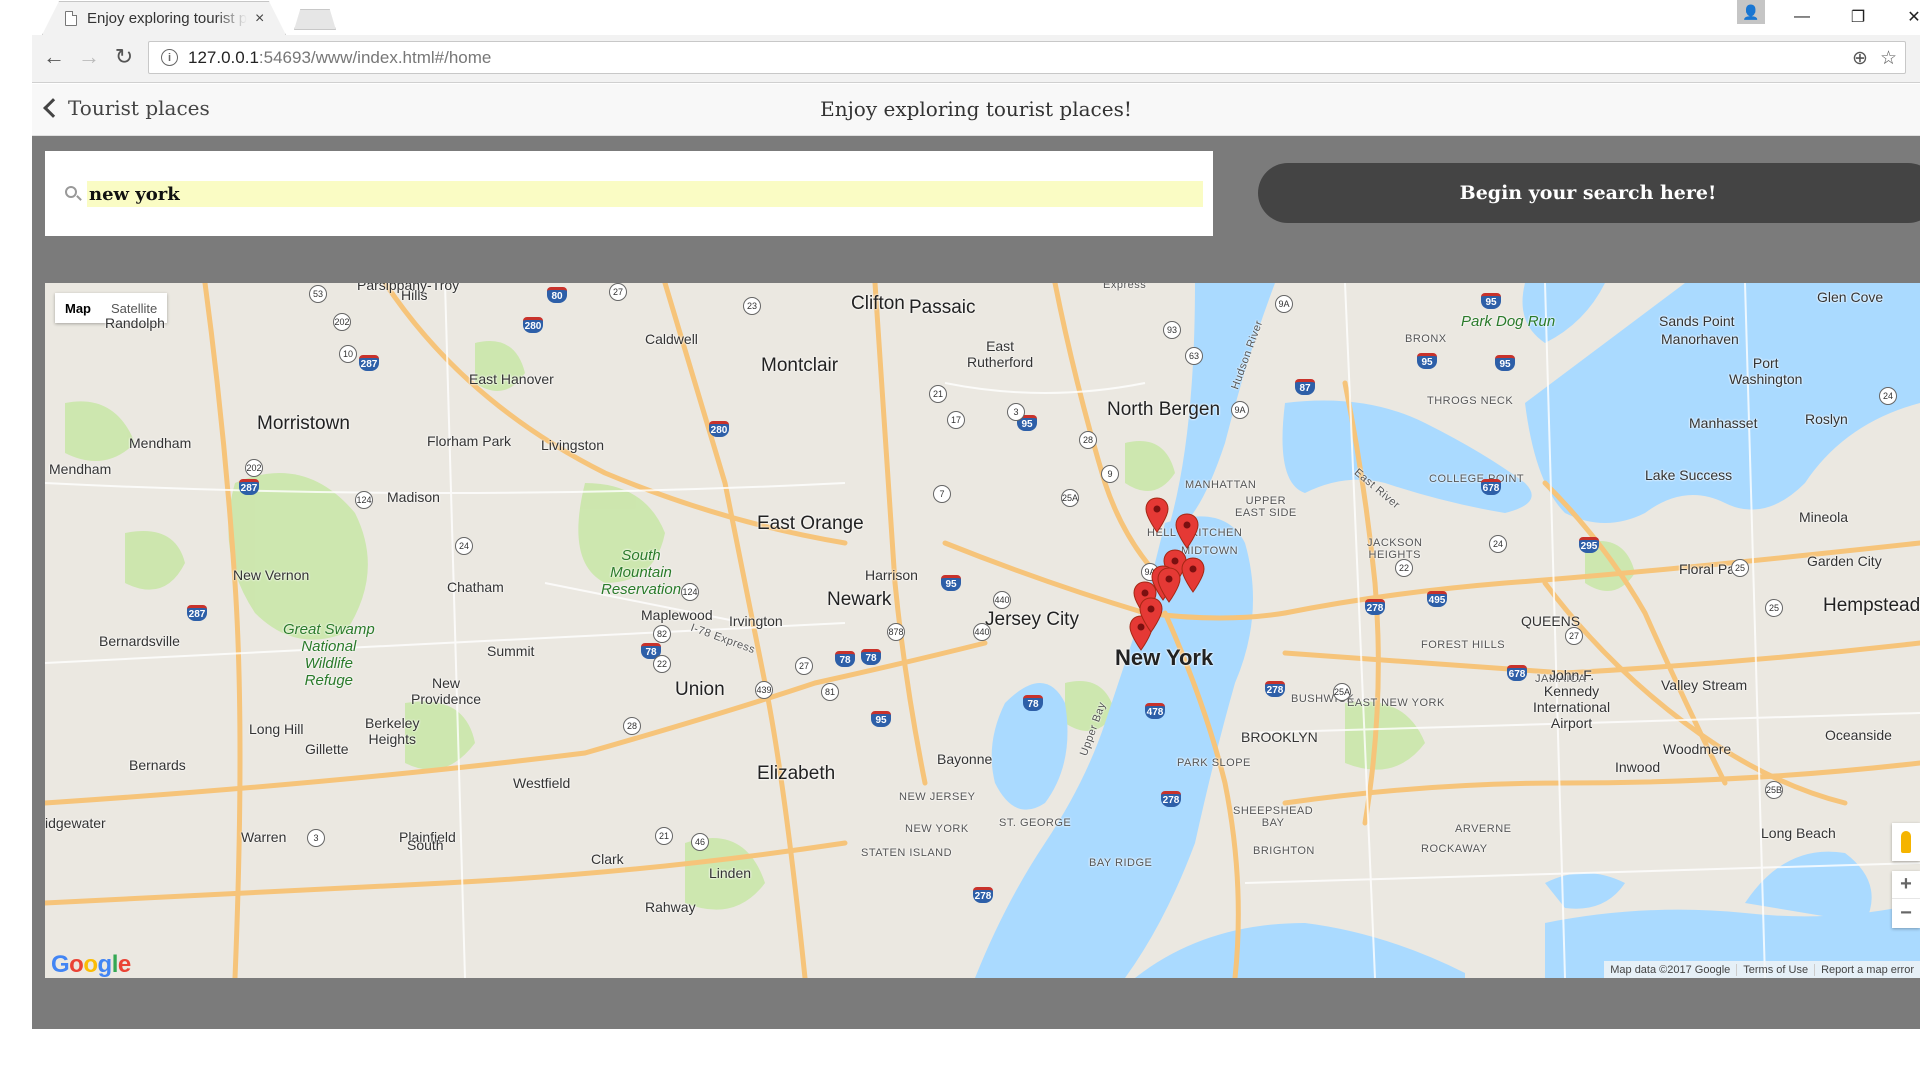 Image resolution: width=1920 pixels, height=1080 pixels. Describe the element at coordinates (303, 423) in the screenshot. I see `map-label: Morristown` at that location.